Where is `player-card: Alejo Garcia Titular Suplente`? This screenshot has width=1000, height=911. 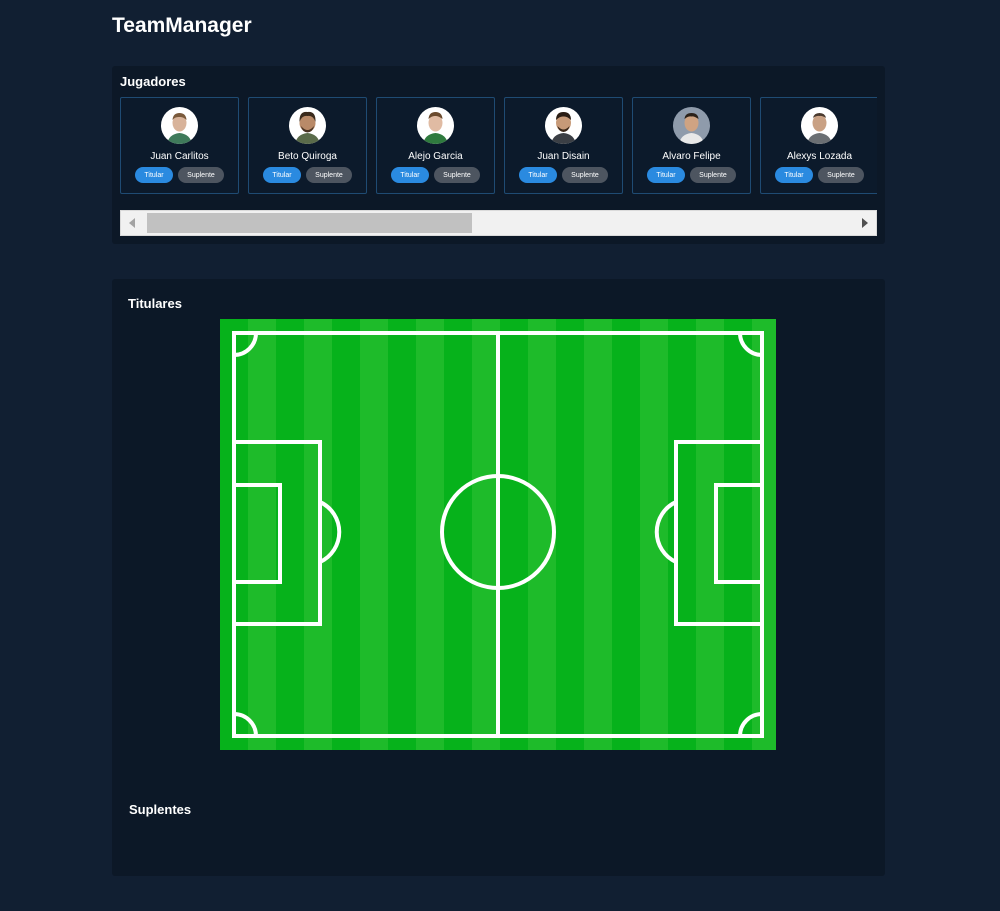 player-card: Alejo Garcia Titular Suplente is located at coordinates (435, 145).